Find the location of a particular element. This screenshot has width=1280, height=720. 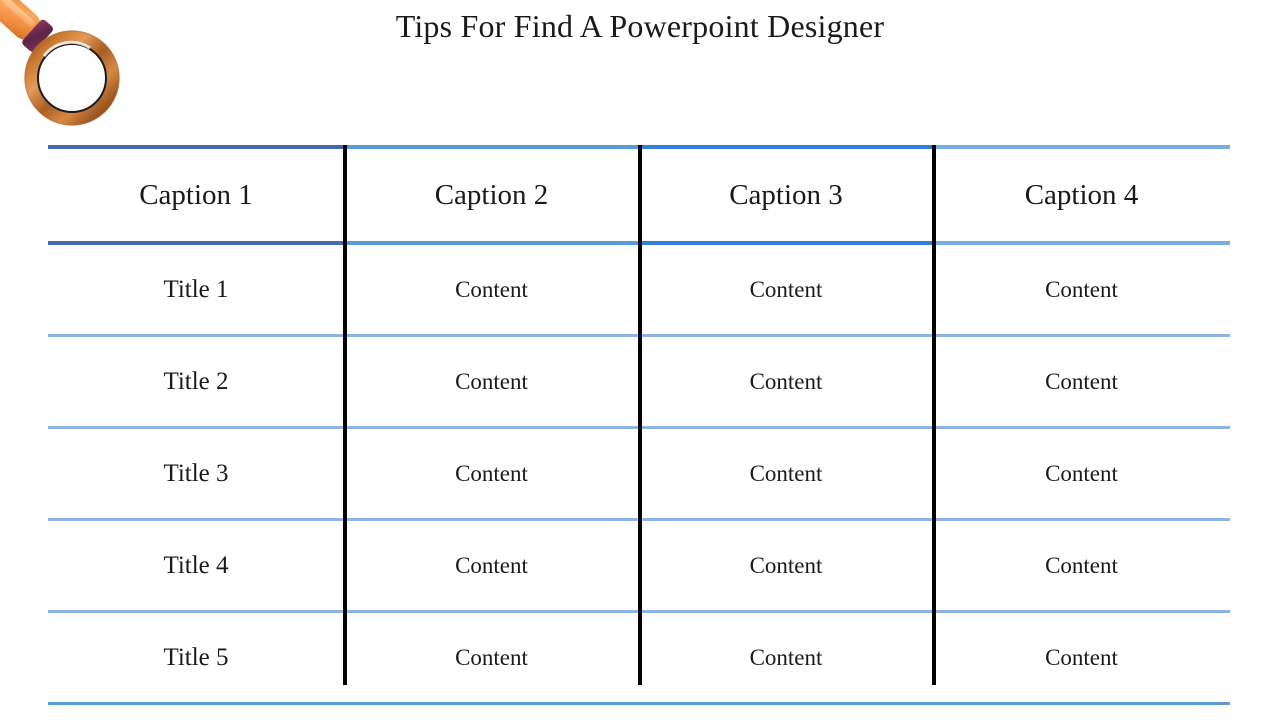

page-title: Tips For Find A Powerpoint Designer is located at coordinates (640, 26).